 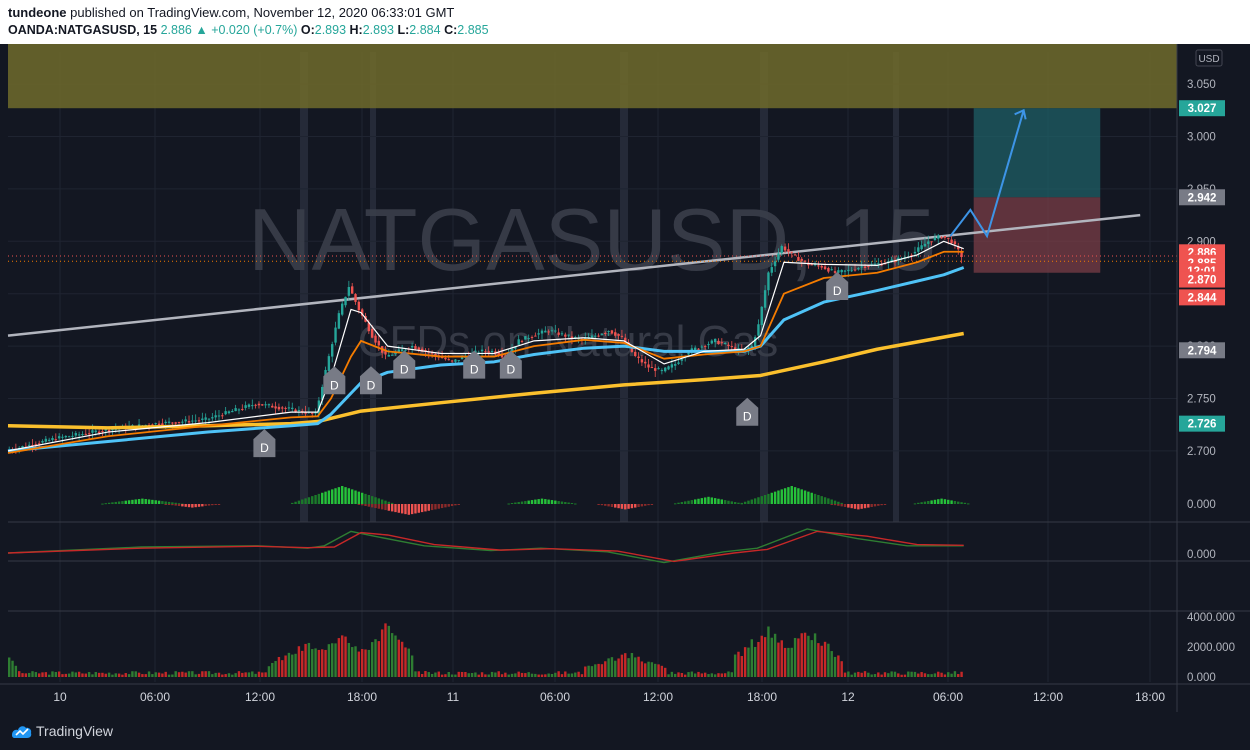 What do you see at coordinates (1201, 678) in the screenshot?
I see `volume-axis-tick: 0.000` at bounding box center [1201, 678].